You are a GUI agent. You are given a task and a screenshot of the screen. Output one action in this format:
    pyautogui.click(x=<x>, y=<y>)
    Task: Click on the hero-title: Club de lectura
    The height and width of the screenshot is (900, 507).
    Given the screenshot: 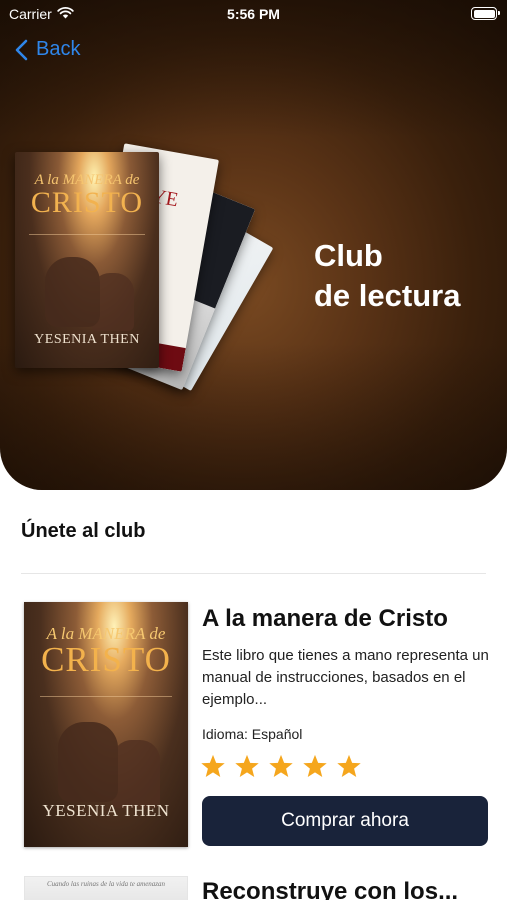 What is the action you would take?
    pyautogui.click(x=387, y=276)
    